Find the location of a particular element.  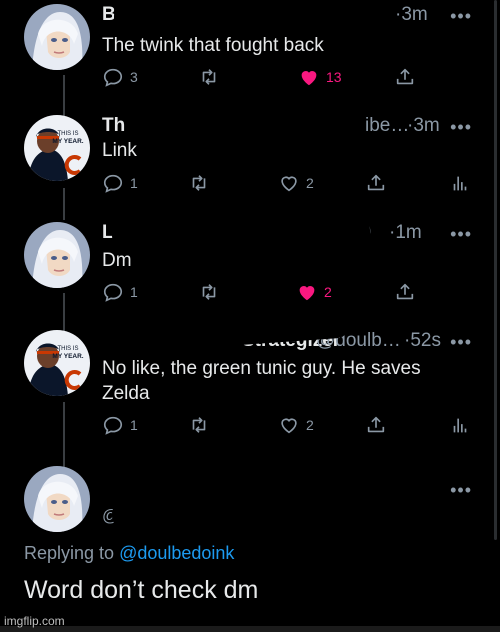

tweet-text-line: Zelda is located at coordinates (126, 393).